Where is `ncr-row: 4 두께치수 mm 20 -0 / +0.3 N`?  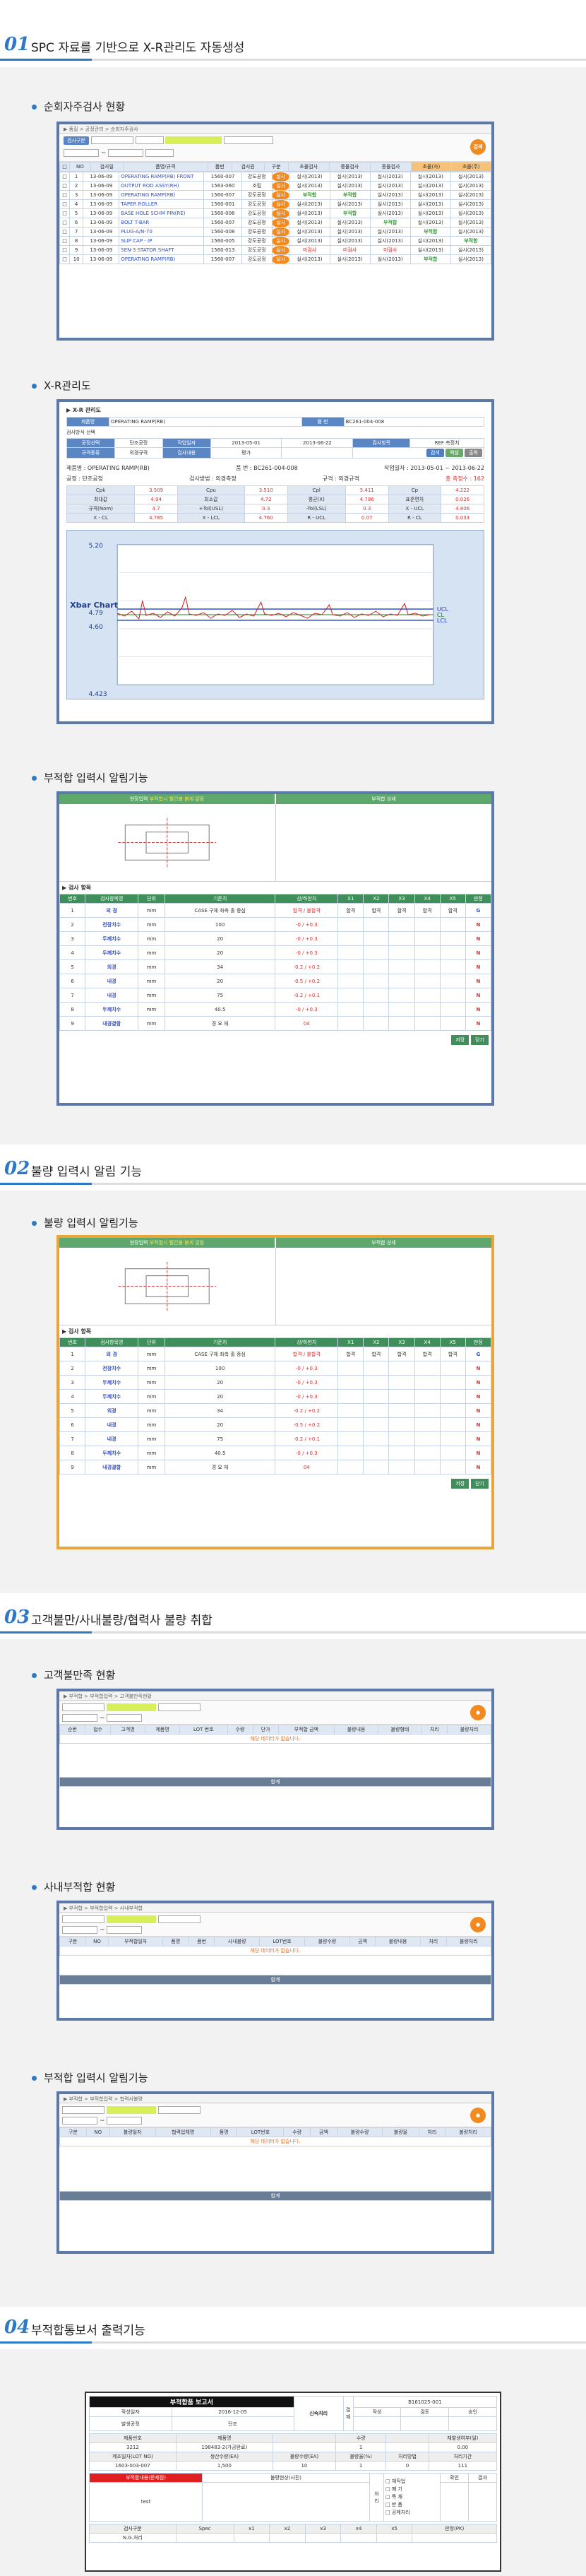 ncr-row: 4 두께치수 mm 20 -0 / +0.3 N is located at coordinates (275, 1396).